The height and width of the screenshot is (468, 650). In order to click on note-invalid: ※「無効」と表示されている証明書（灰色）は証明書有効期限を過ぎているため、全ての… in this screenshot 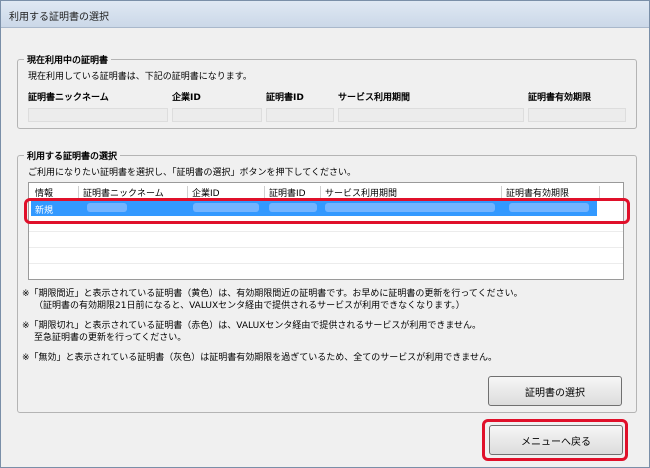, I will do `click(260, 358)`.